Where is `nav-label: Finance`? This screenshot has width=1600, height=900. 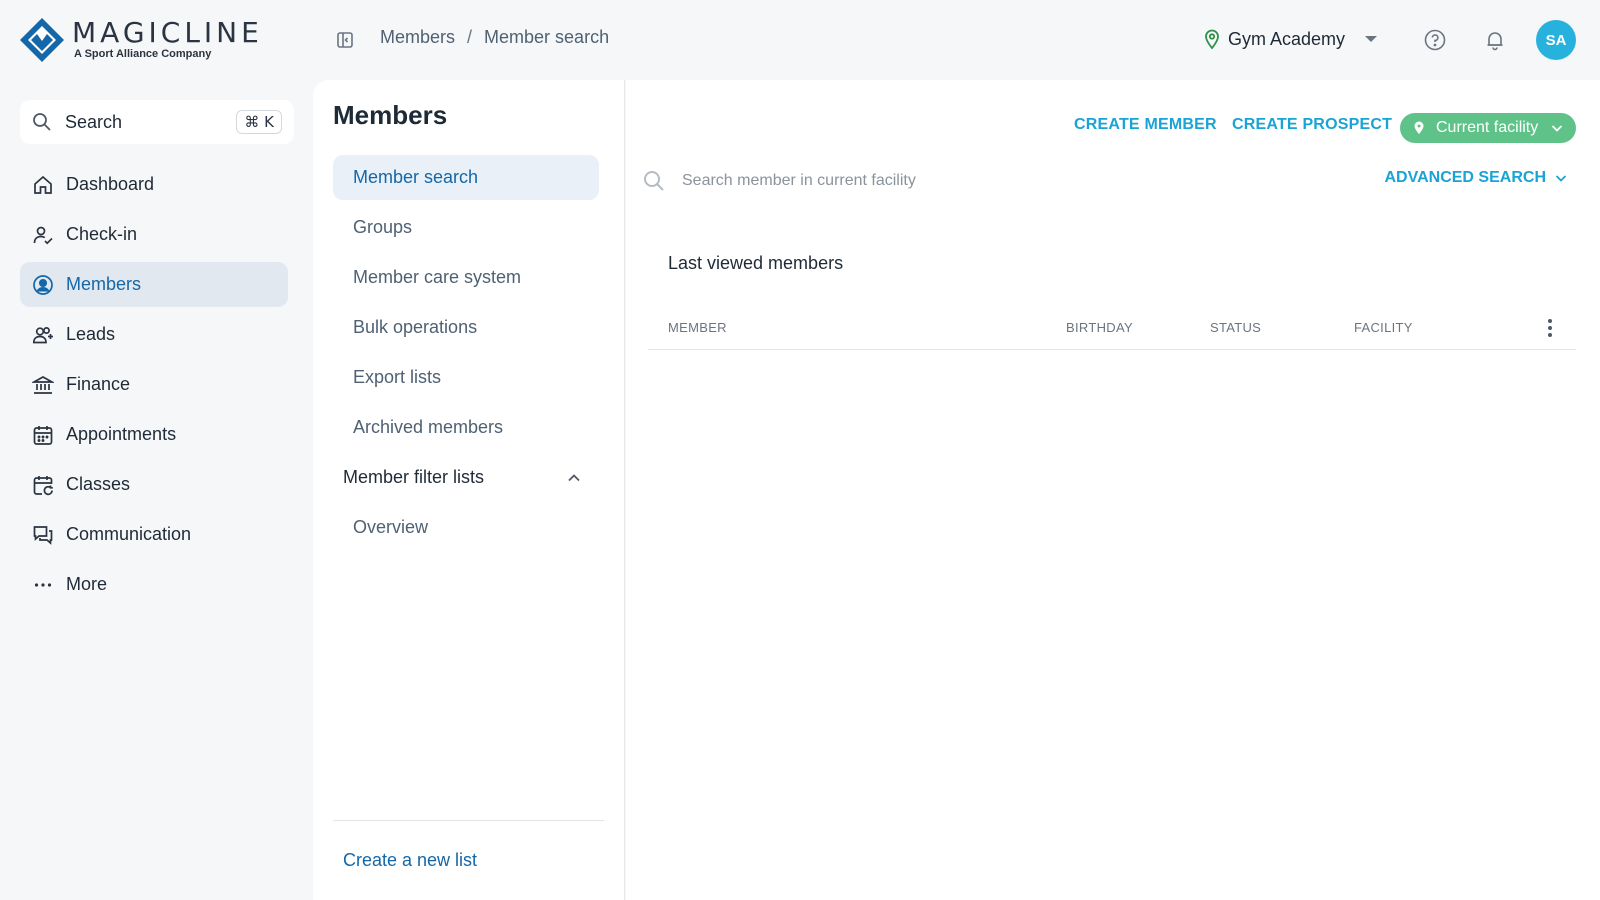
nav-label: Finance is located at coordinates (98, 384).